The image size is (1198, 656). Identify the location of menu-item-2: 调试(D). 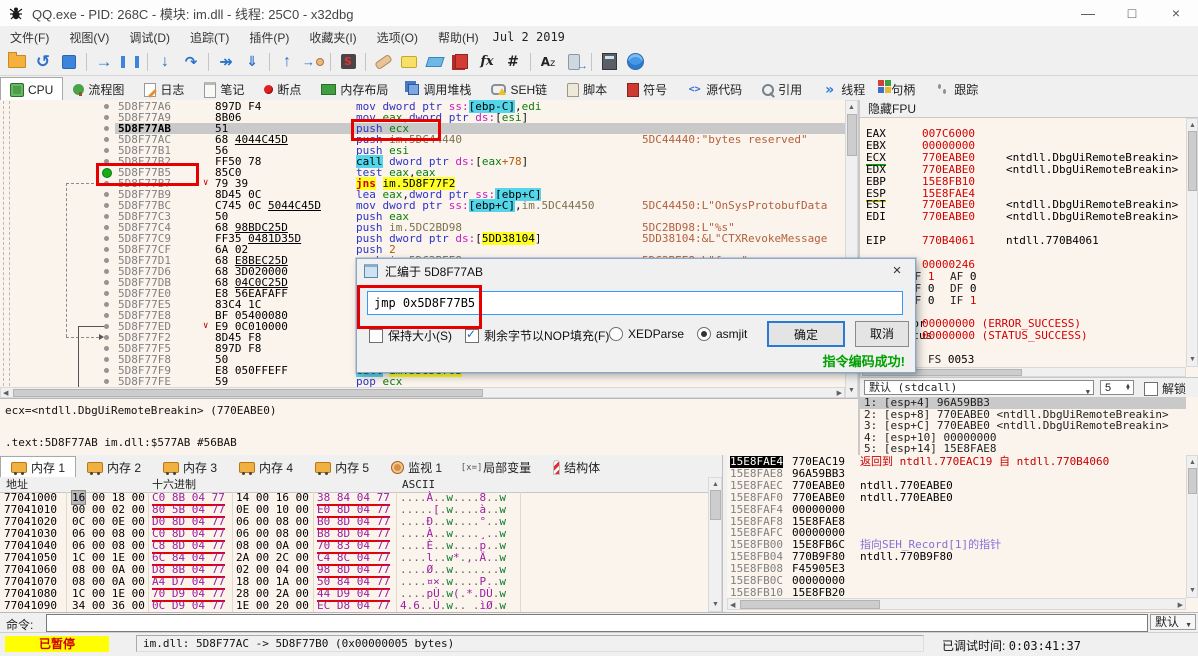
(149, 37).